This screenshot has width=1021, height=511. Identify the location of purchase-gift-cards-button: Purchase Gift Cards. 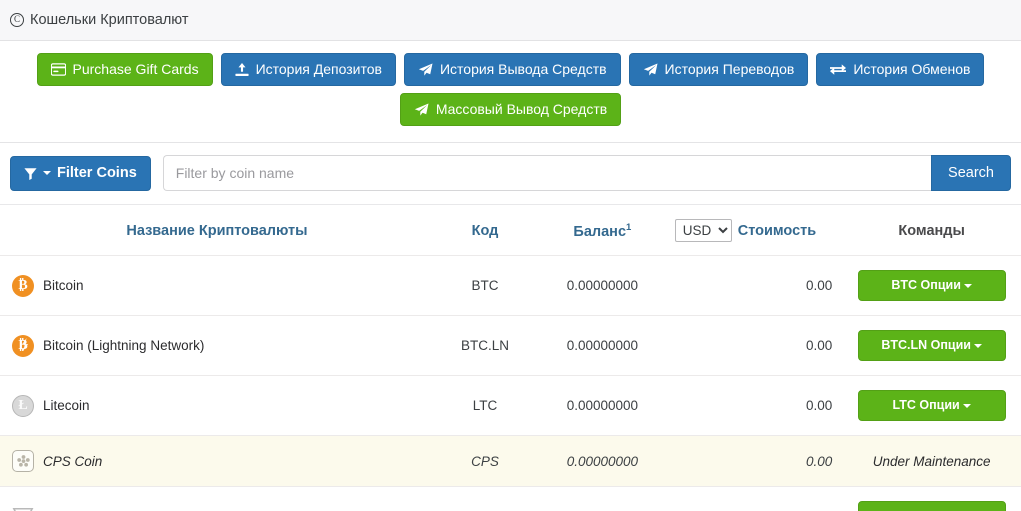
(124, 69).